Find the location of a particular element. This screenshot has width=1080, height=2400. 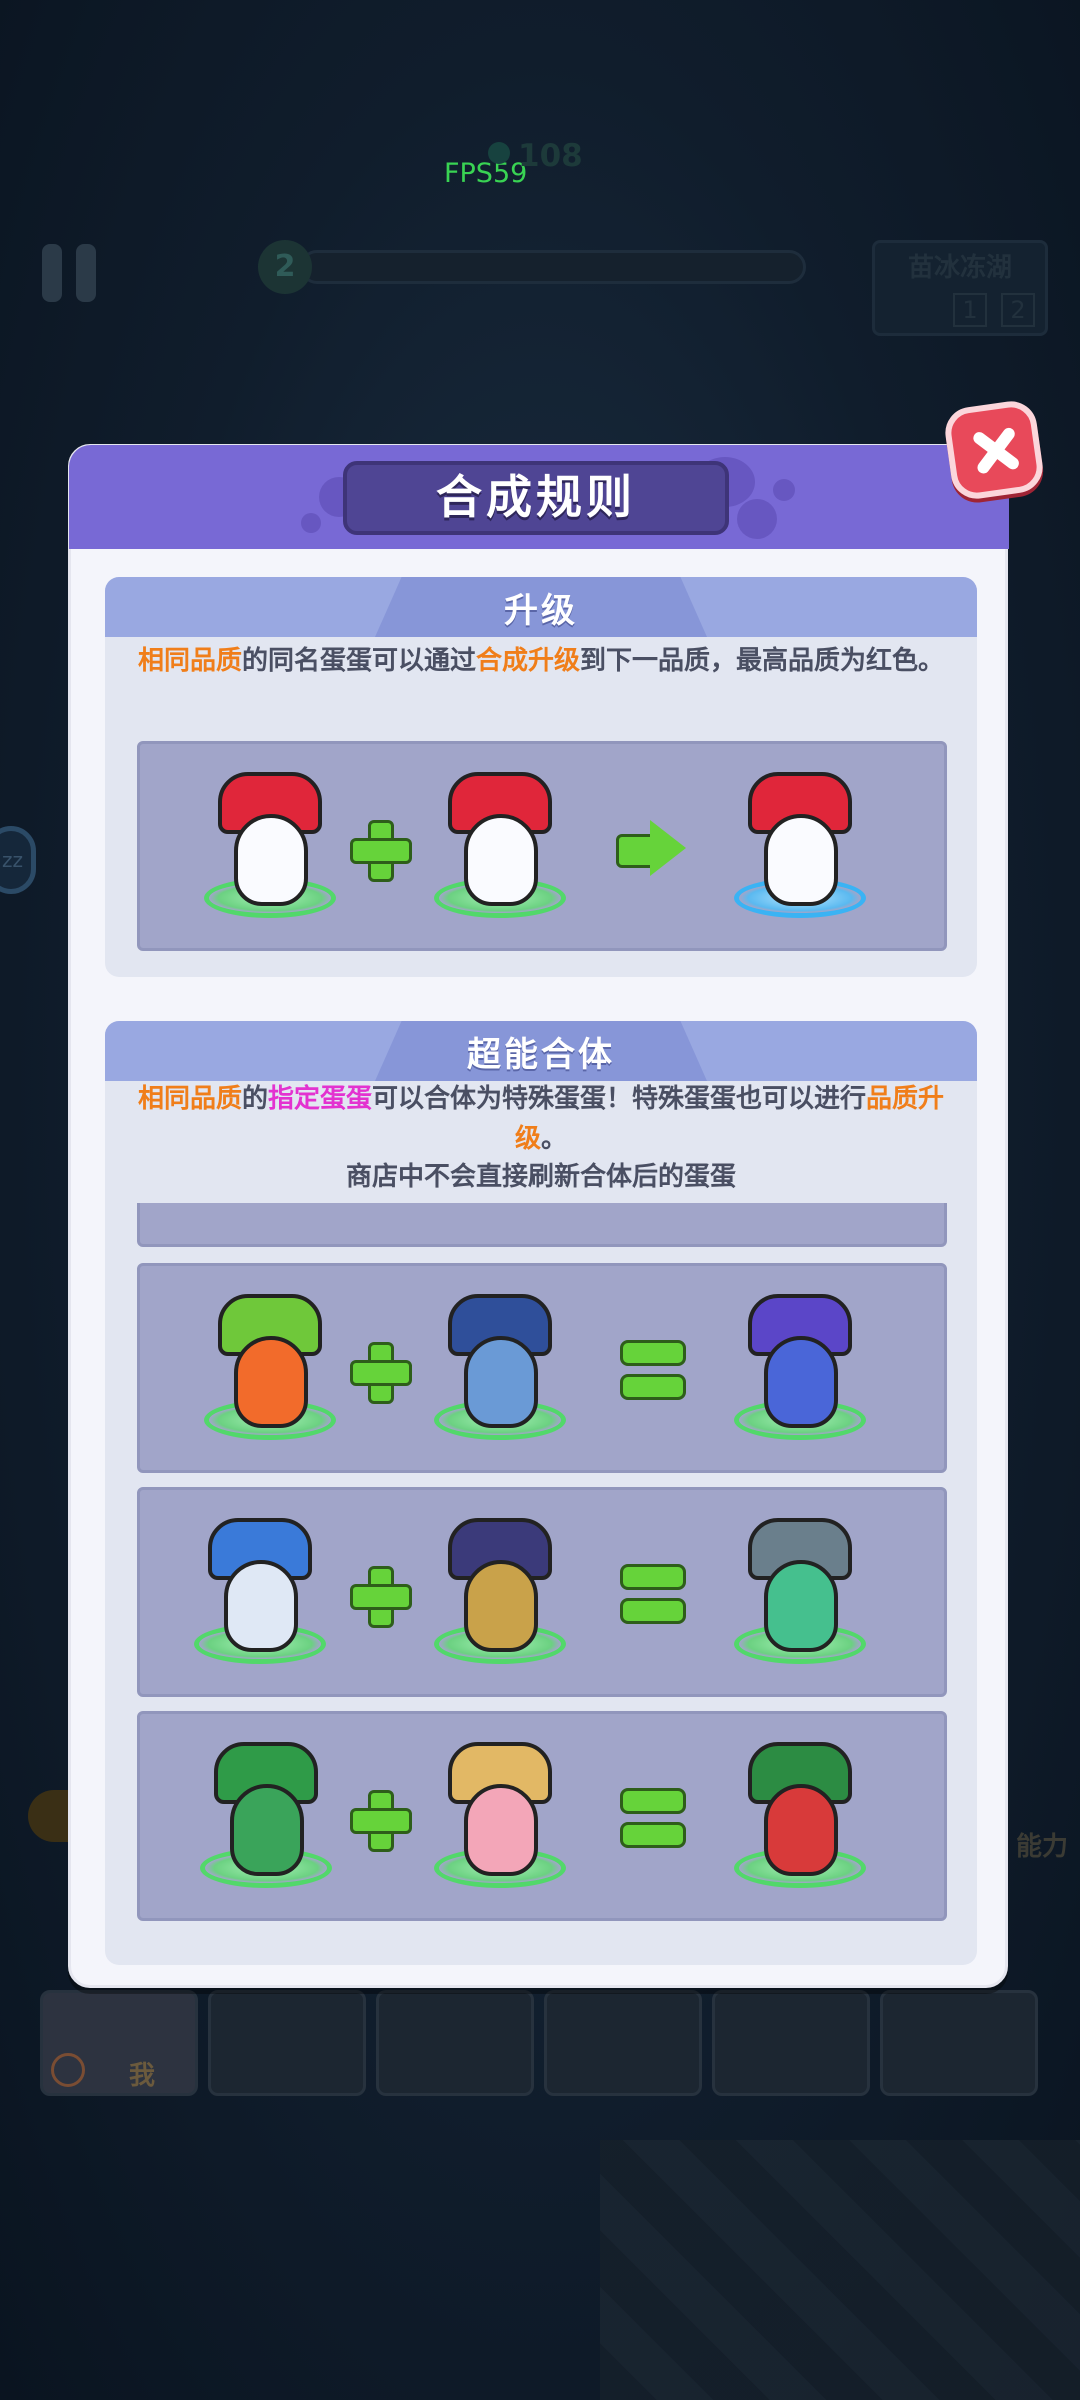

mech-knight-egg-hero is located at coordinates (800, 1366).